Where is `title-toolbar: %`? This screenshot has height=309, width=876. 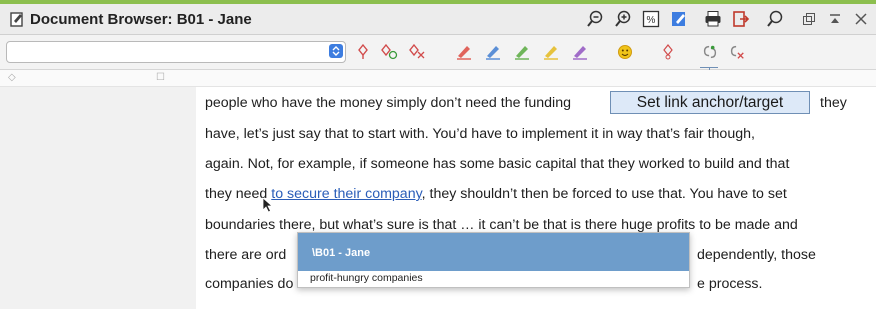 title-toolbar: % is located at coordinates (722, 19).